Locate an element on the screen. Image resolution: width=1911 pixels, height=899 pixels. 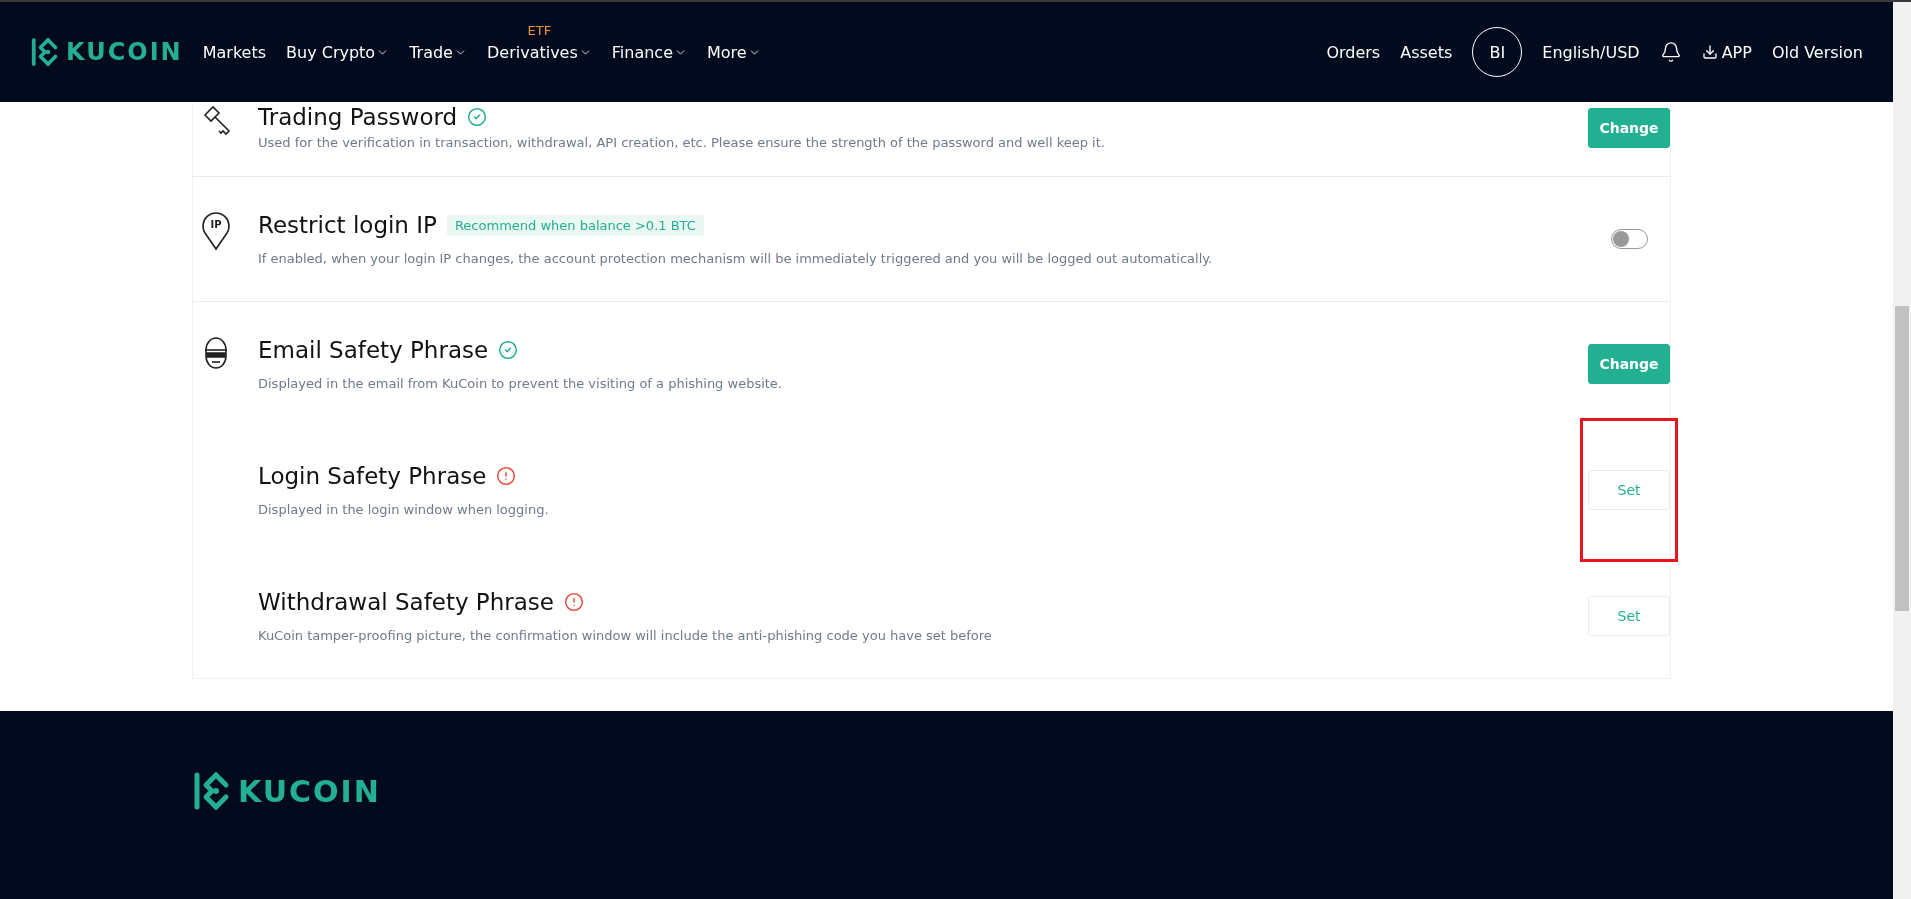
pin-label: IP is located at coordinates (216, 224).